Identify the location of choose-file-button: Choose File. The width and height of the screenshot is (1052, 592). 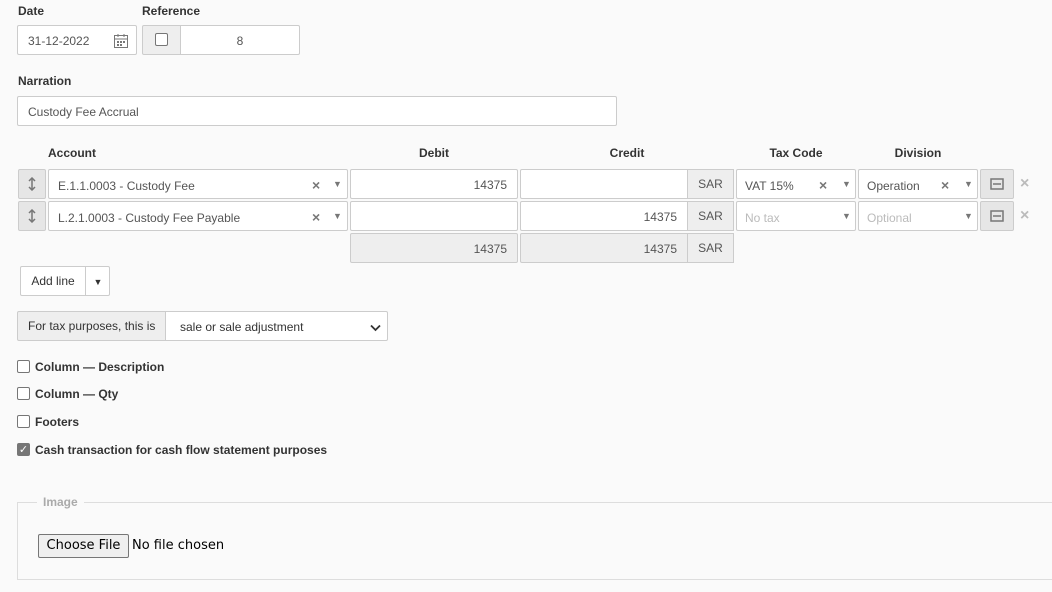
(83, 546).